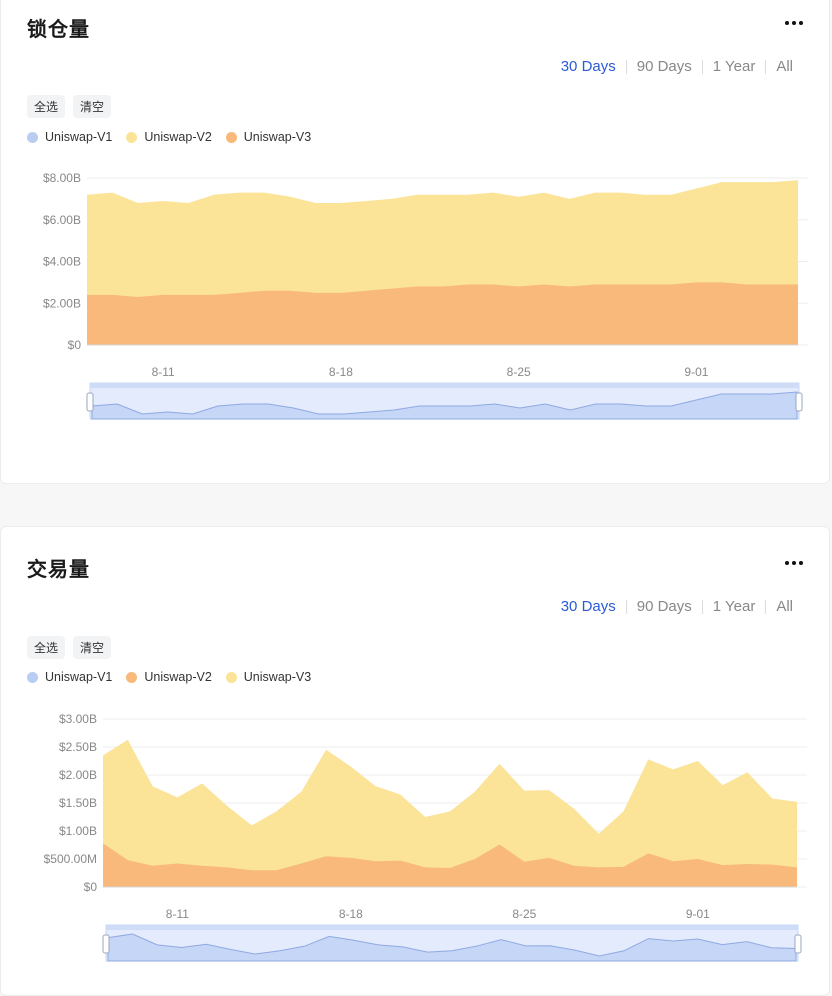  What do you see at coordinates (784, 66) in the screenshot?
I see `tvl-range-all: All` at bounding box center [784, 66].